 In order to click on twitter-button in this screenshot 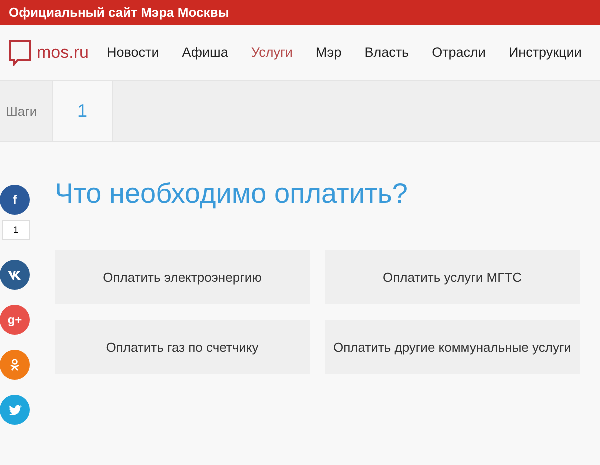, I will do `click(15, 410)`.